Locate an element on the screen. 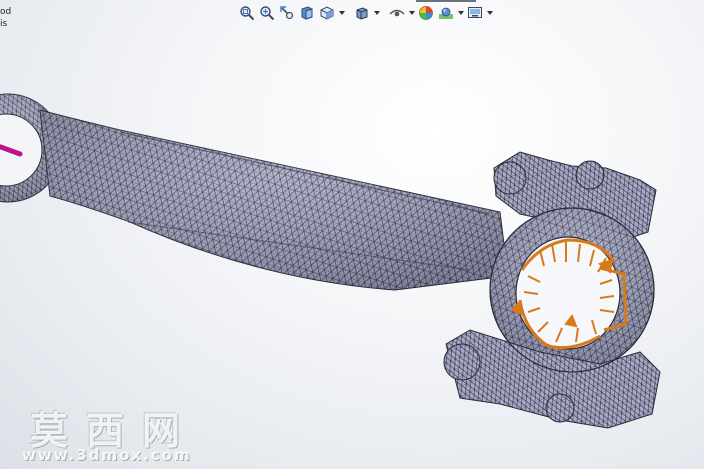  zoom-to-fit-icon is located at coordinates (247, 13).